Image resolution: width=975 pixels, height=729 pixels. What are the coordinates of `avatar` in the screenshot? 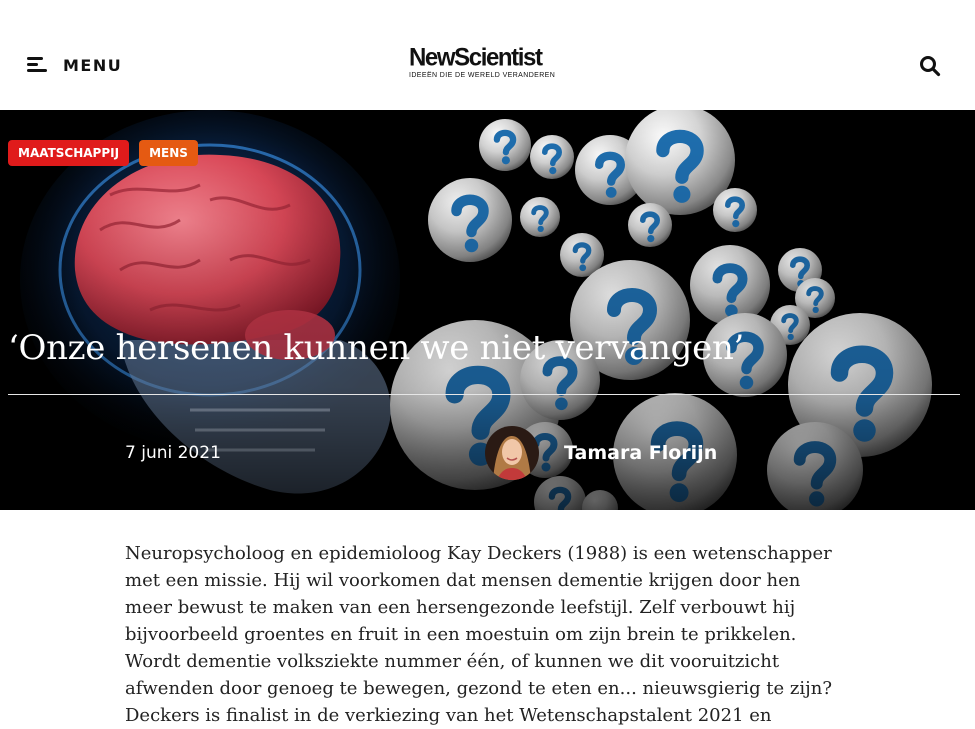 It's located at (512, 453).